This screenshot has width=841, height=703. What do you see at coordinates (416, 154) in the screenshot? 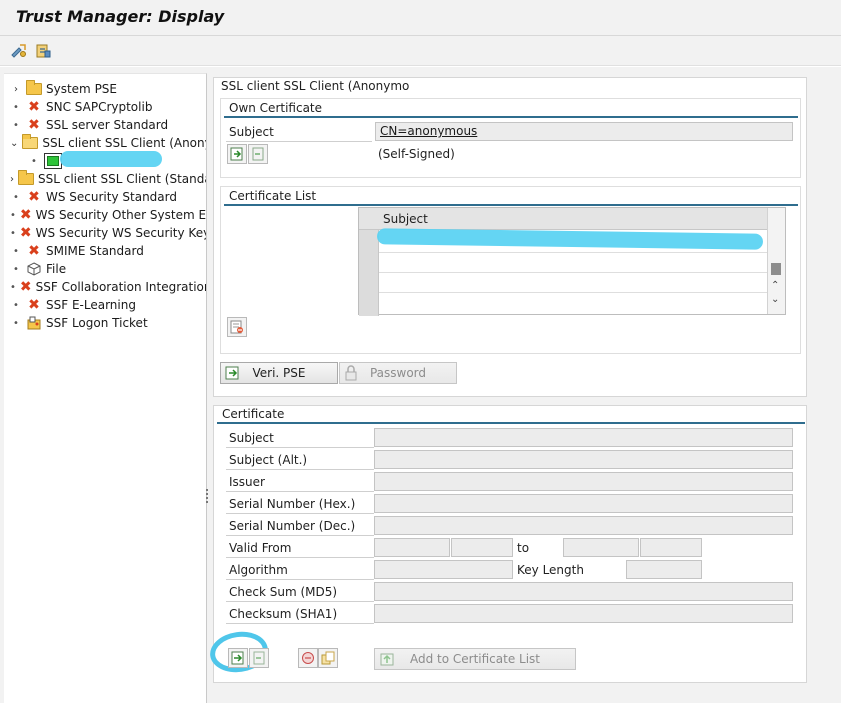
I see `own-certificate-status: (Self-Signed)` at bounding box center [416, 154].